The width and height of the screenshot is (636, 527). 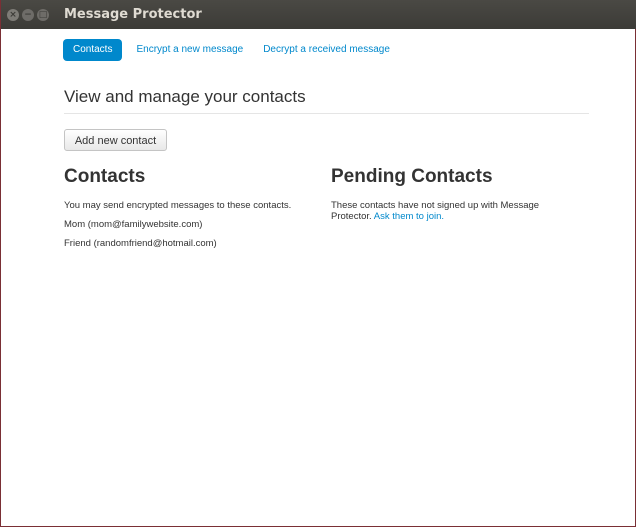 I want to click on tab-encrypt-message: Encrypt a new message, so click(x=189, y=50).